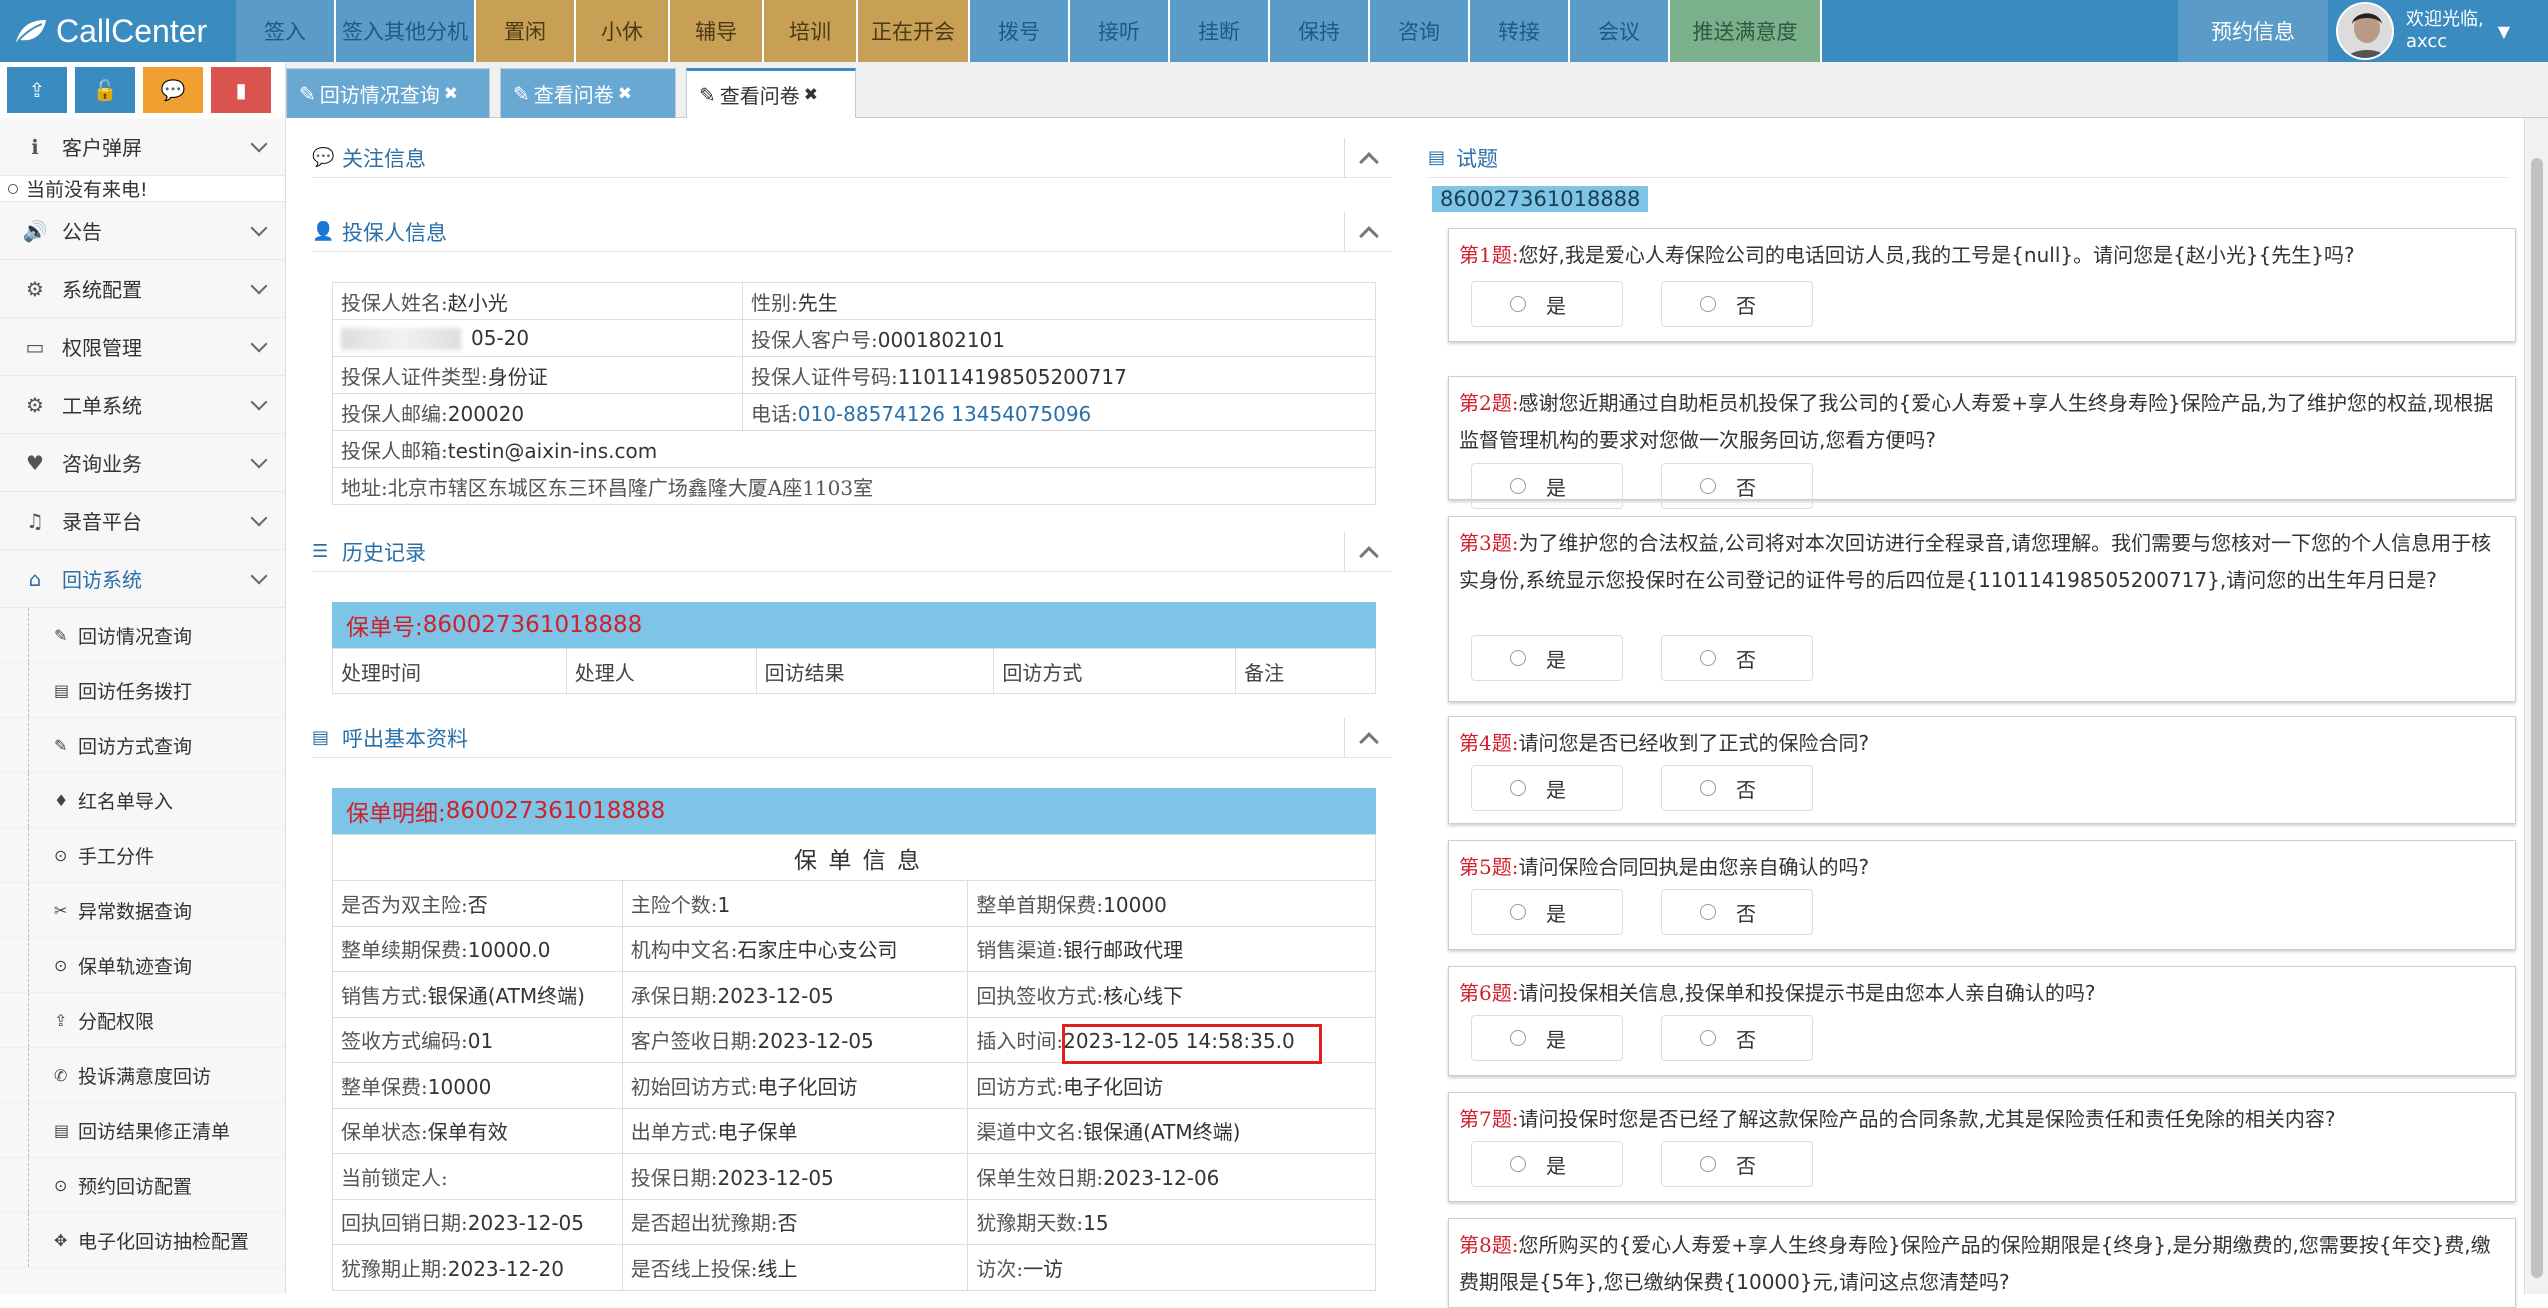 The image size is (2548, 1308). Describe the element at coordinates (142, 521) in the screenshot. I see `sidebar-item: ♫ 录音平台` at that location.